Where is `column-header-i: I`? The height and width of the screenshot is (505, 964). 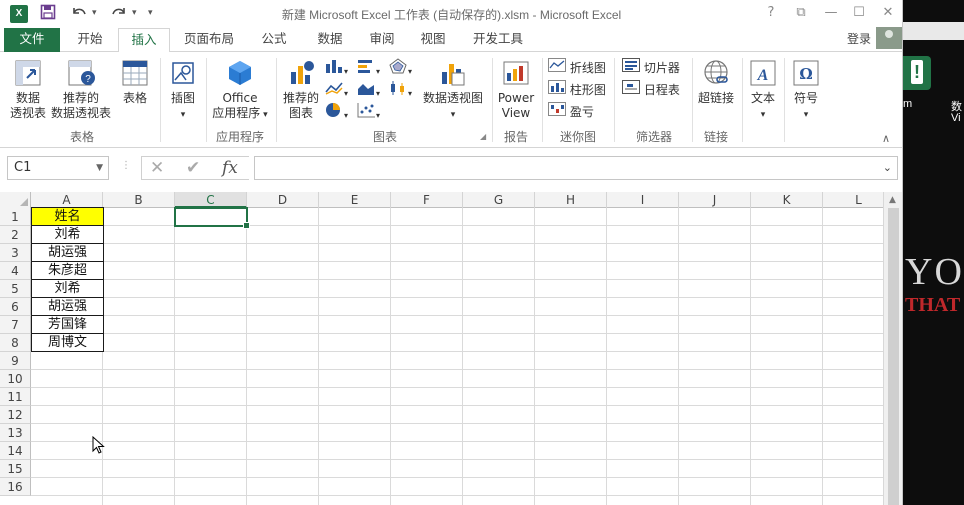 column-header-i: I is located at coordinates (643, 200).